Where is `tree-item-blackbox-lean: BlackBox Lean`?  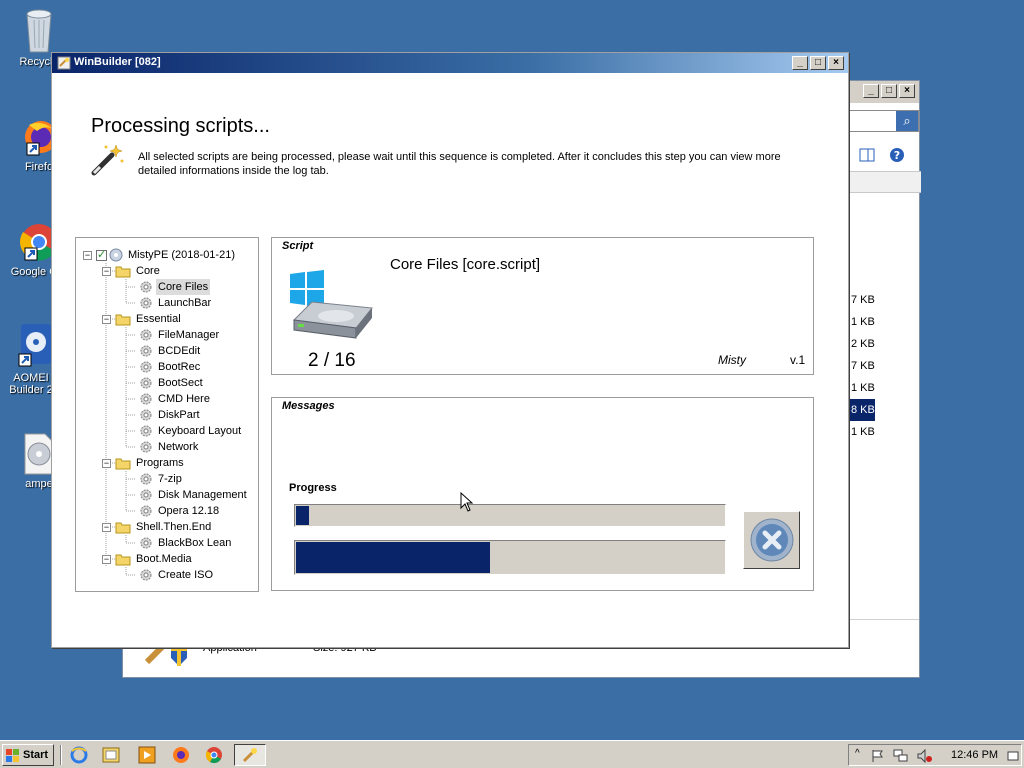 tree-item-blackbox-lean: BlackBox Lean is located at coordinates (186, 543).